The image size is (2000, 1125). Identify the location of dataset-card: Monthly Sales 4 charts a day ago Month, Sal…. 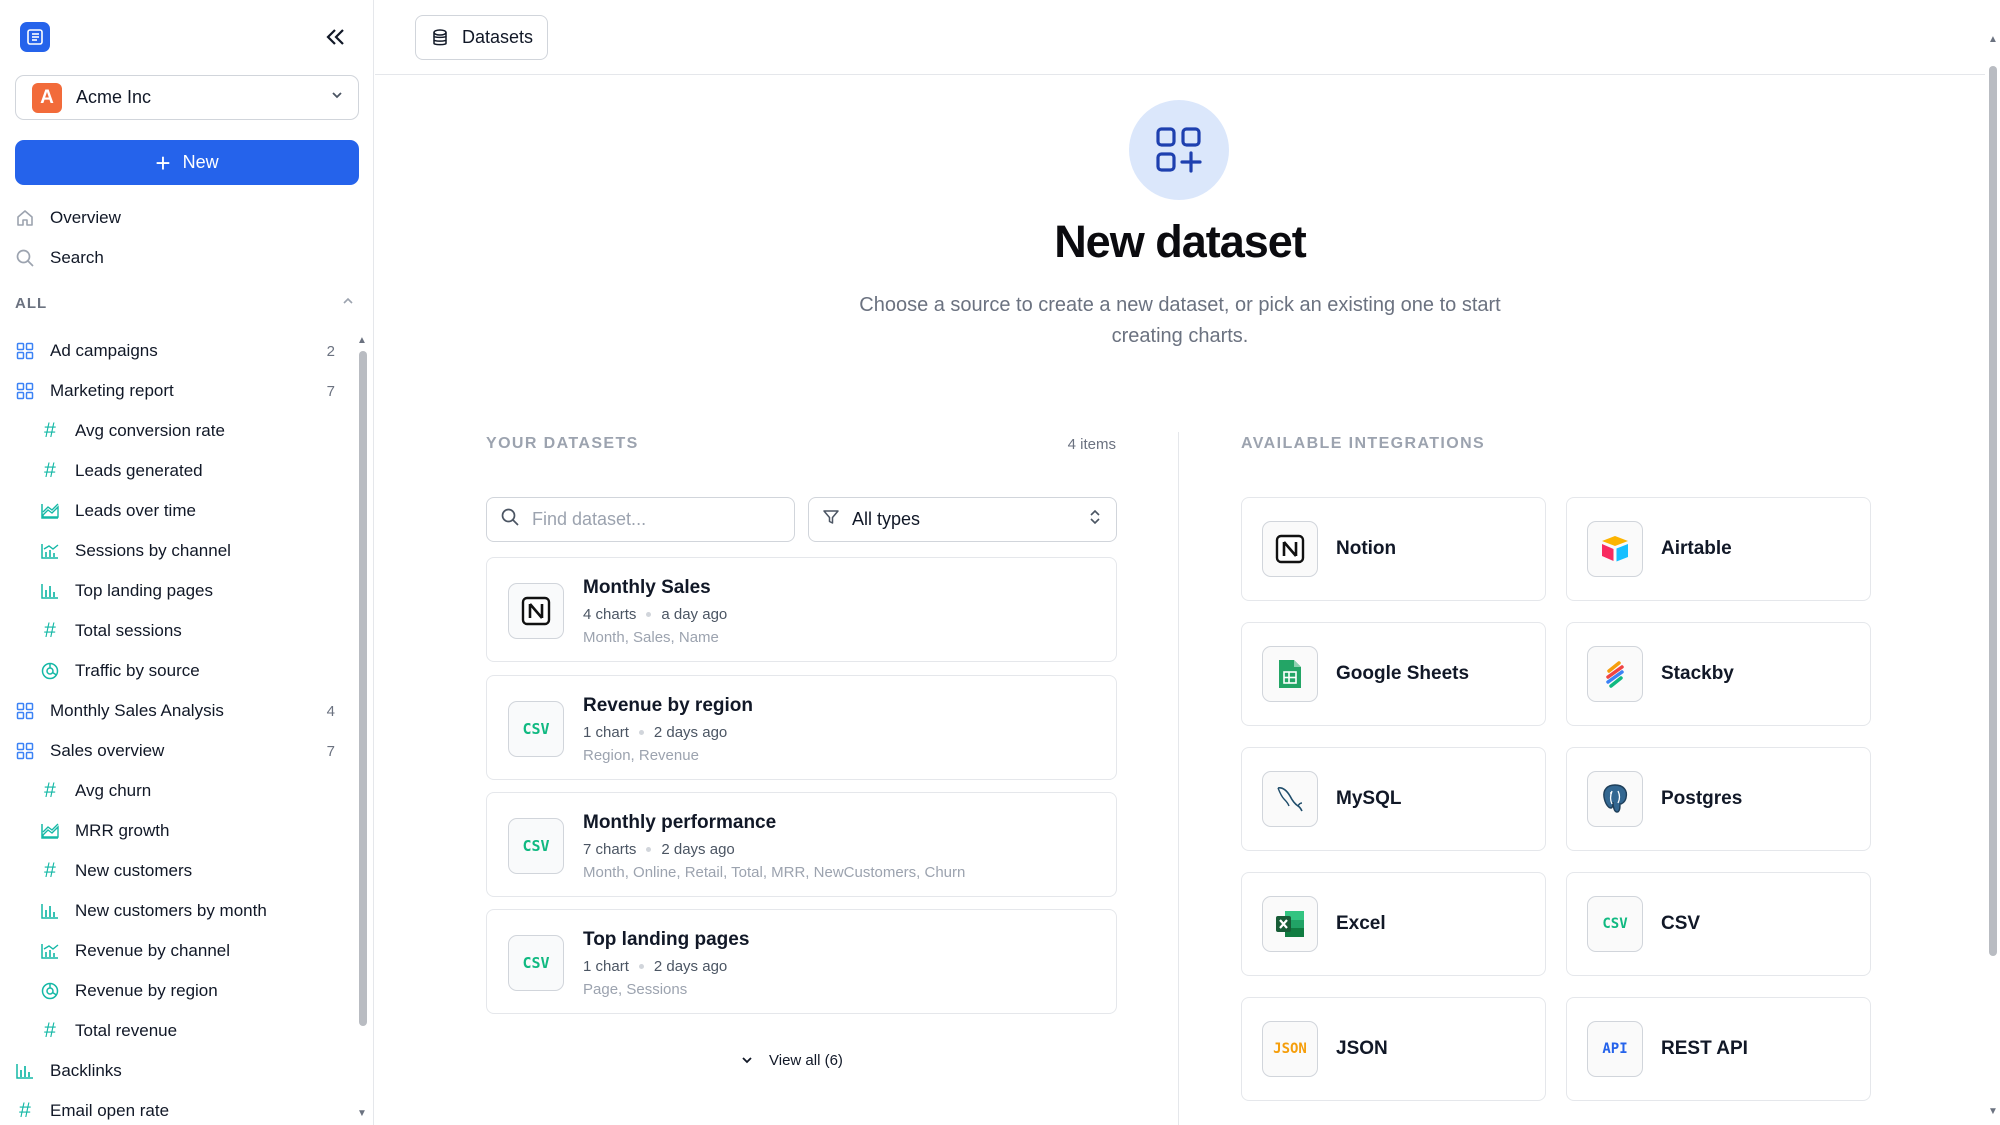
(801, 609).